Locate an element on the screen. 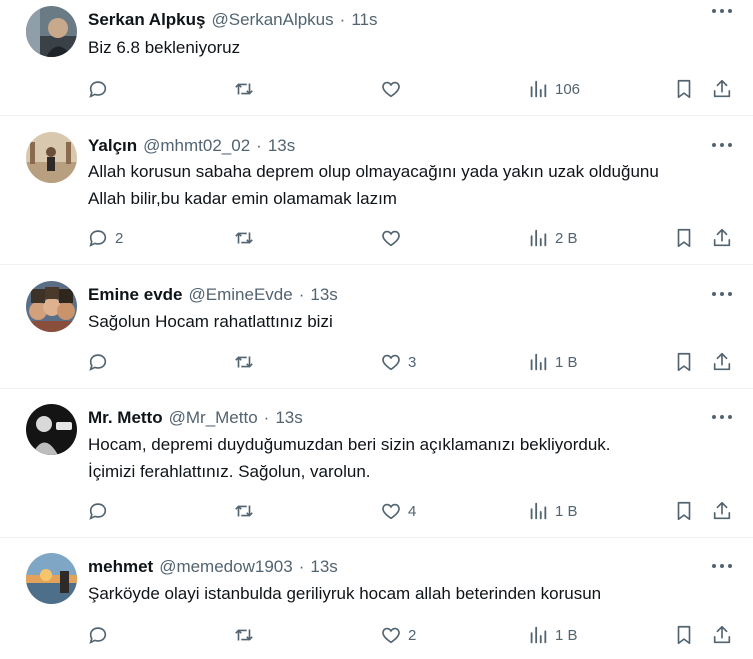 The width and height of the screenshot is (753, 659). like-button: 4 is located at coordinates (398, 511).